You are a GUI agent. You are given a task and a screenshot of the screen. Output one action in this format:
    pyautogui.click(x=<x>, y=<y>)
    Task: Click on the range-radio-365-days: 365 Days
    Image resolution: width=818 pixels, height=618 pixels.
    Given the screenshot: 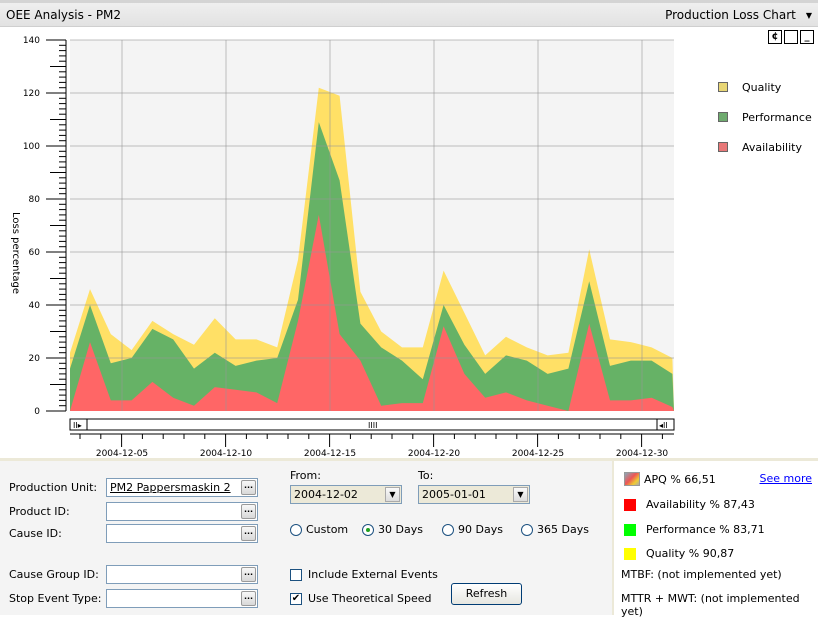 What is the action you would take?
    pyautogui.click(x=555, y=529)
    